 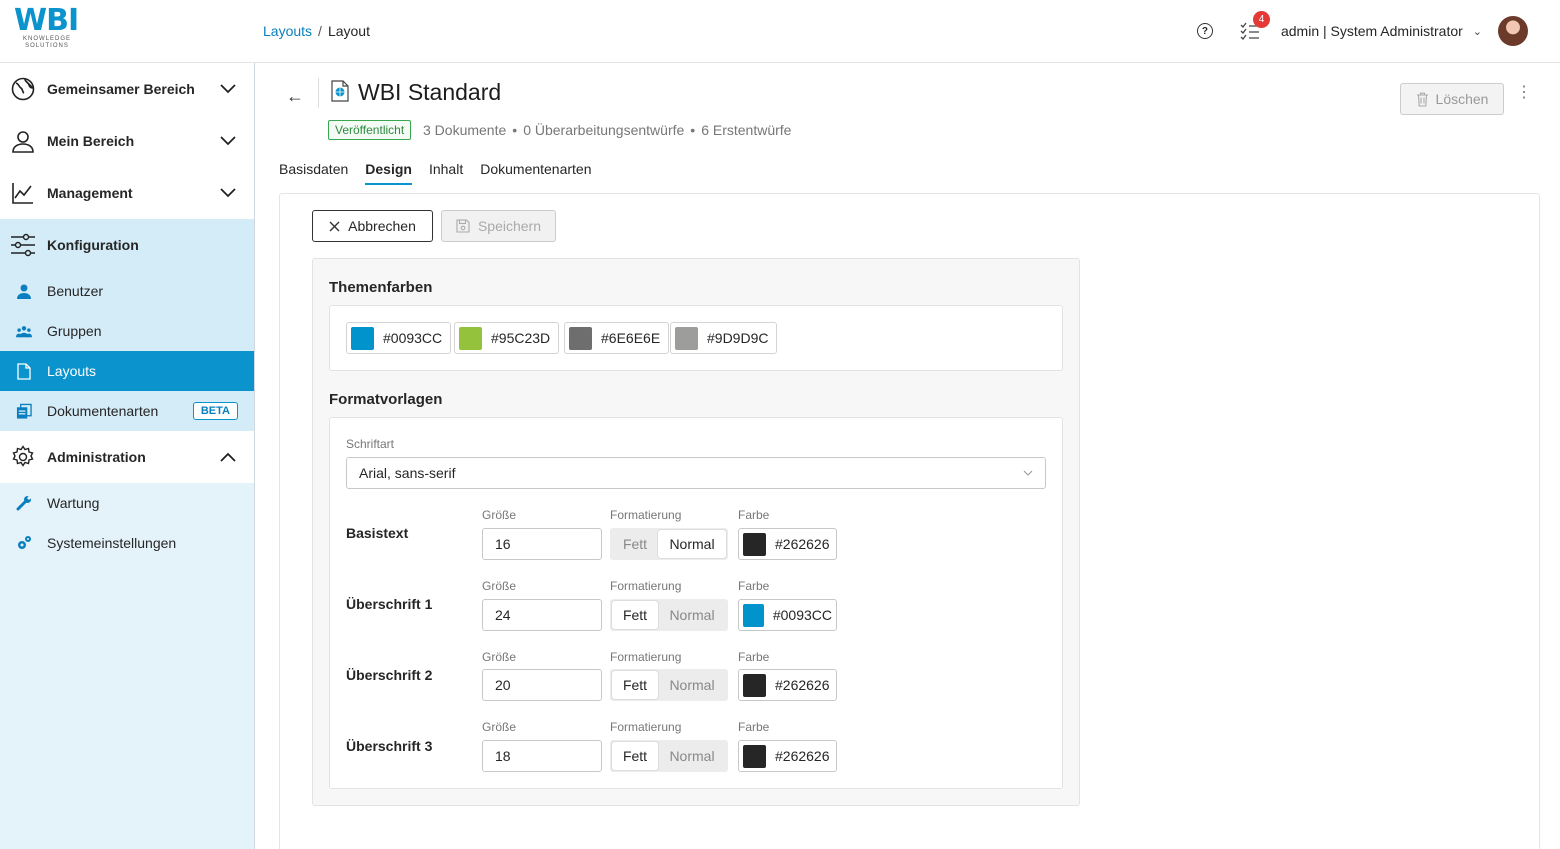 I want to click on tasks-button: 4, so click(x=1254, y=26).